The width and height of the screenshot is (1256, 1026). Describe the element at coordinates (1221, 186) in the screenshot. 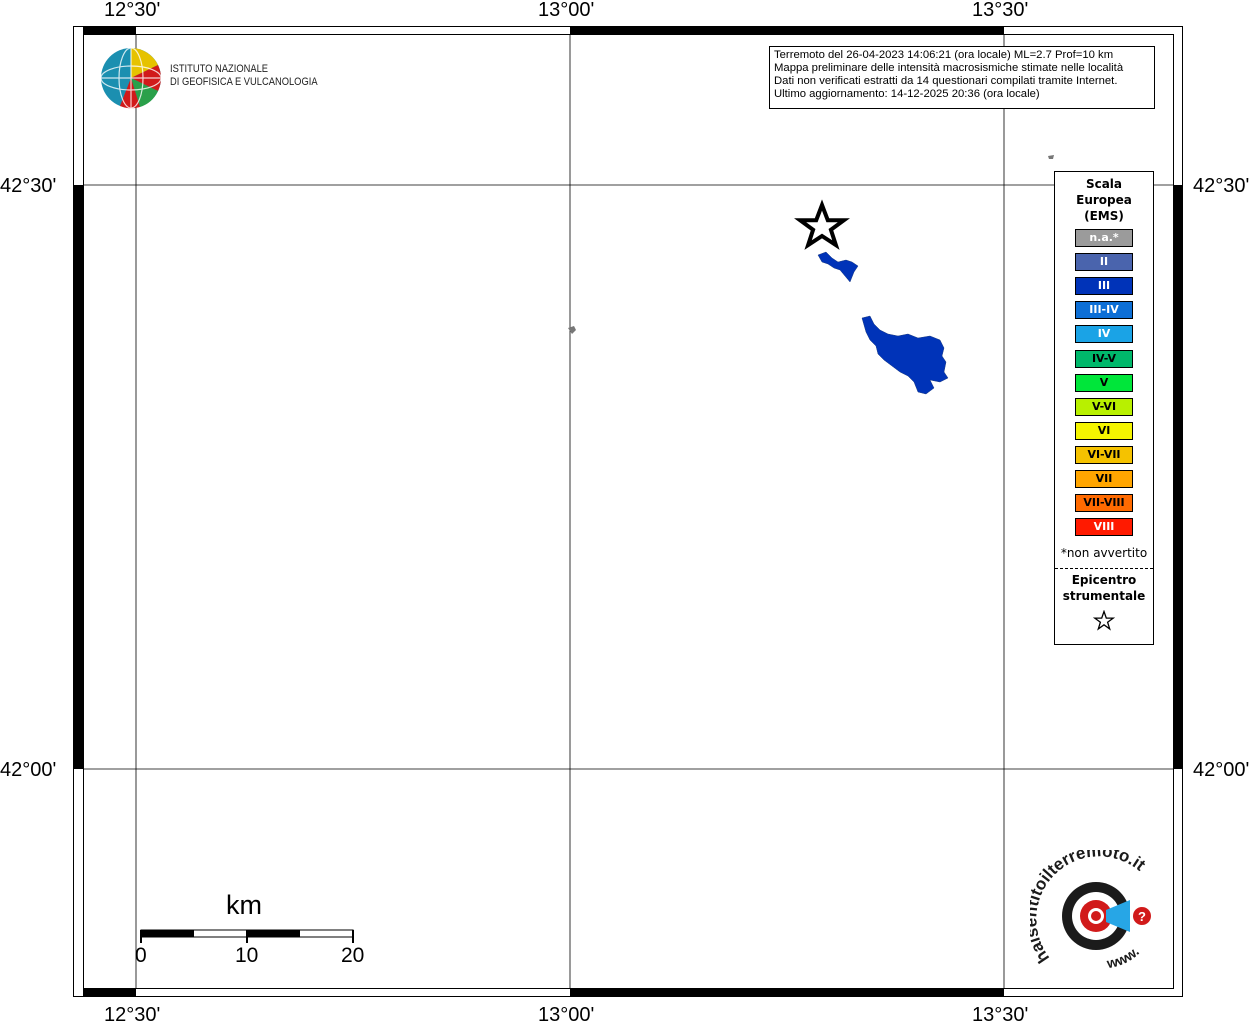

I see `lat-label-right: 42°30'` at that location.